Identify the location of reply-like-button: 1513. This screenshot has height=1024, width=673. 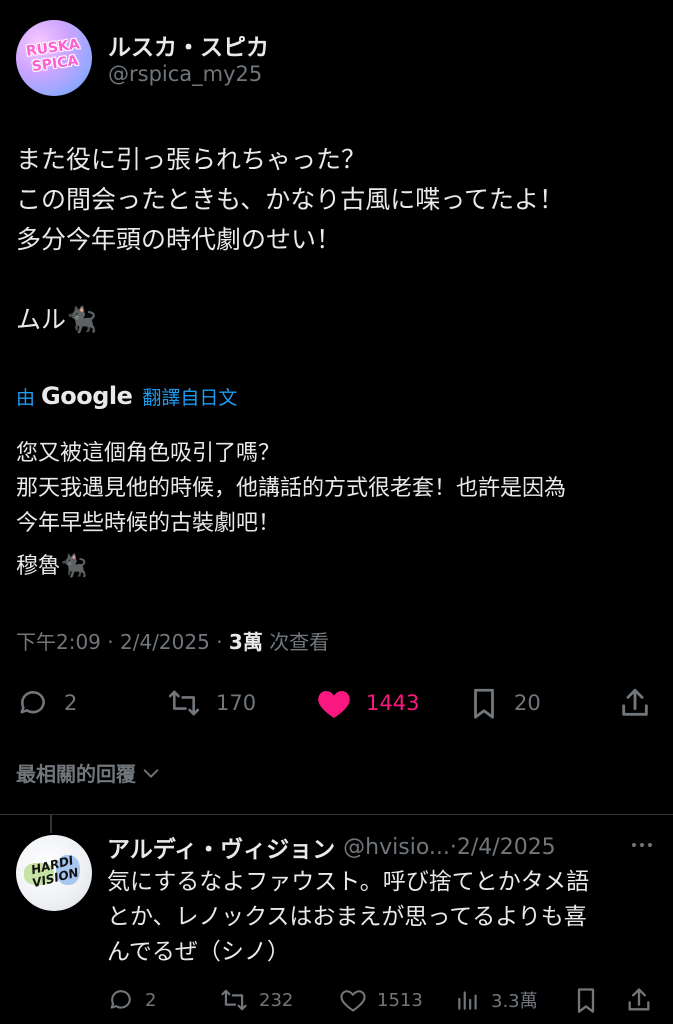
(381, 1000).